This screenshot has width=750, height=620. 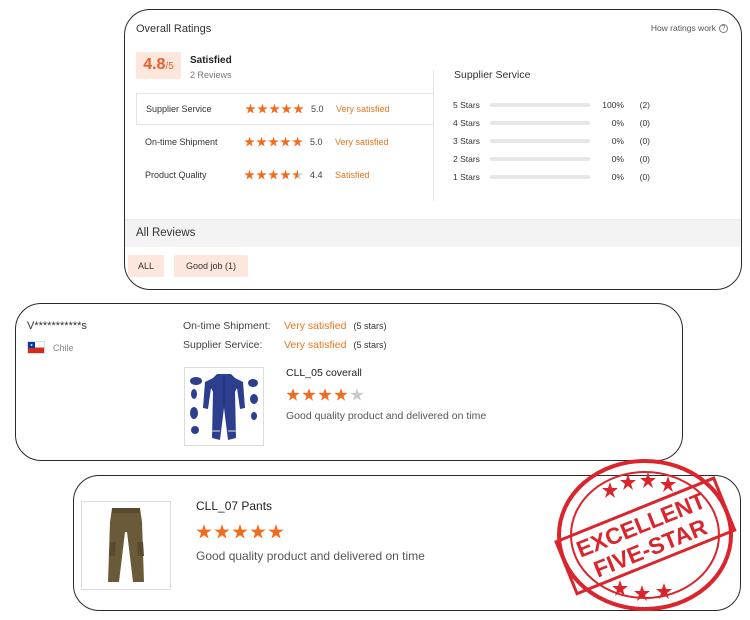 I want to click on category-row-on-time-shipment: On-time Shipment 5.0 Very satisfied, so click(x=284, y=142).